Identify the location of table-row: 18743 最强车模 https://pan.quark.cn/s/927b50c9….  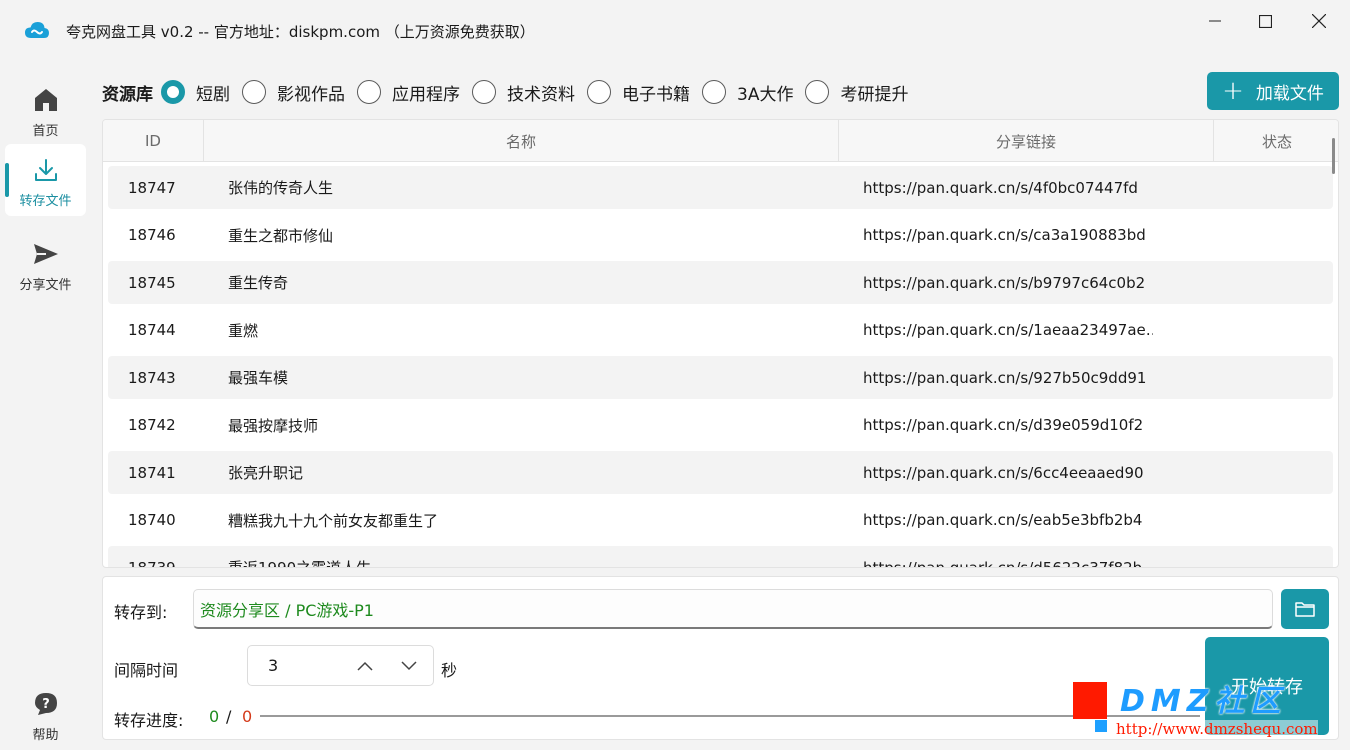
(720, 377).